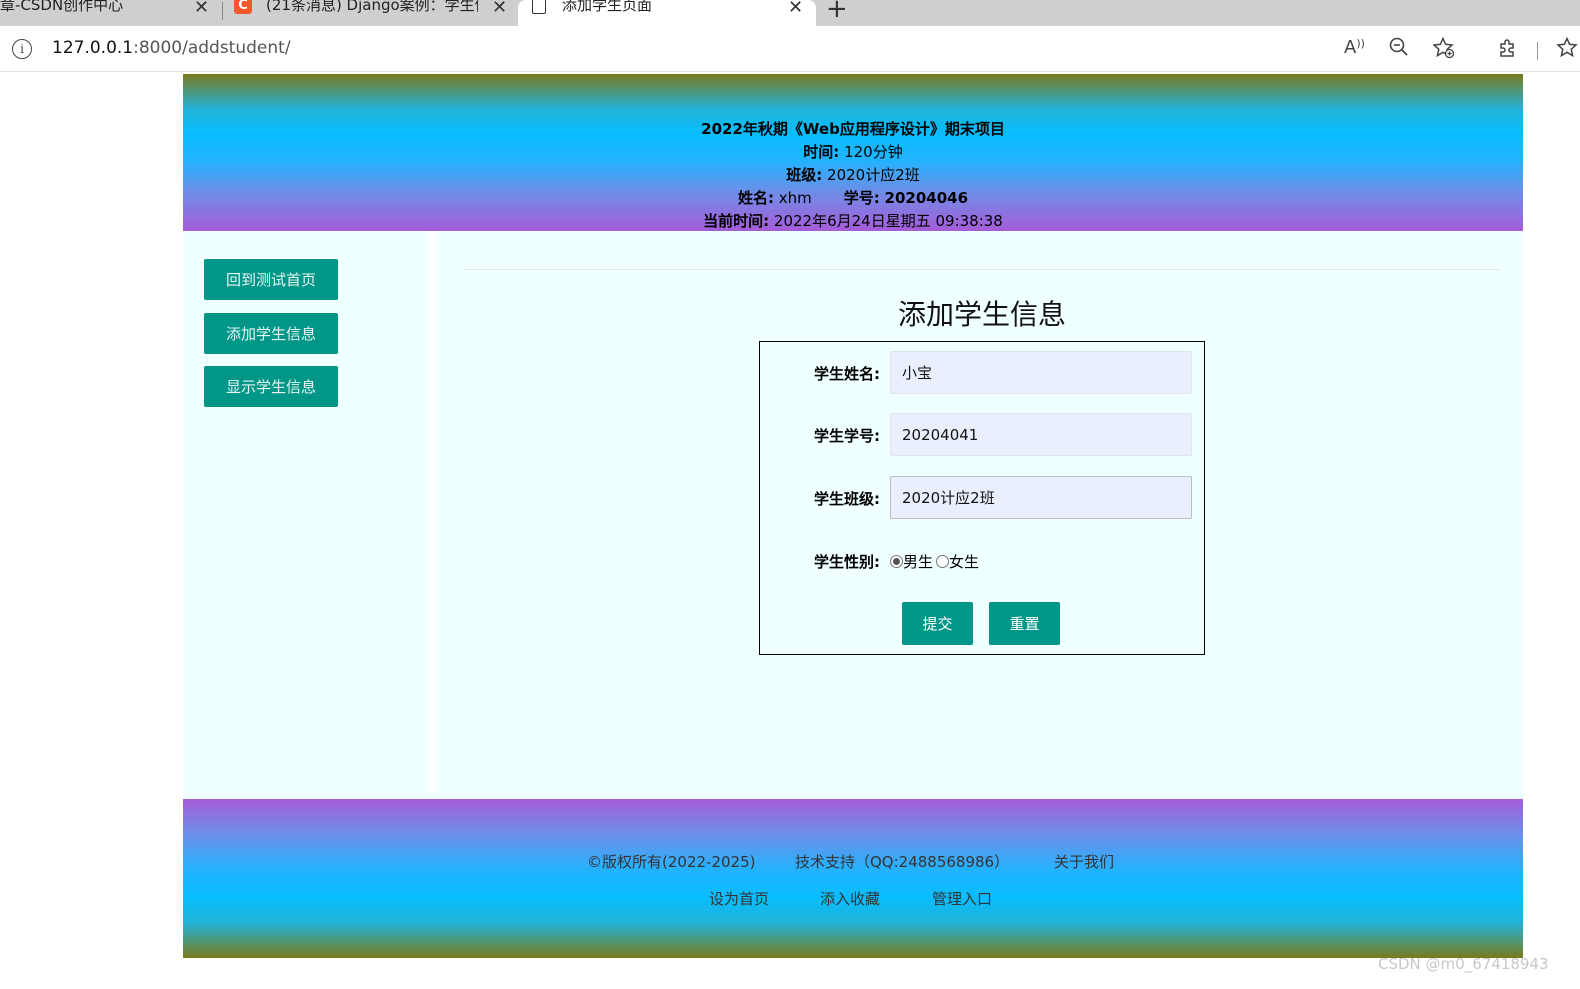  What do you see at coordinates (271, 279) in the screenshot?
I see `sidebar-item-home: 回到测试首页` at bounding box center [271, 279].